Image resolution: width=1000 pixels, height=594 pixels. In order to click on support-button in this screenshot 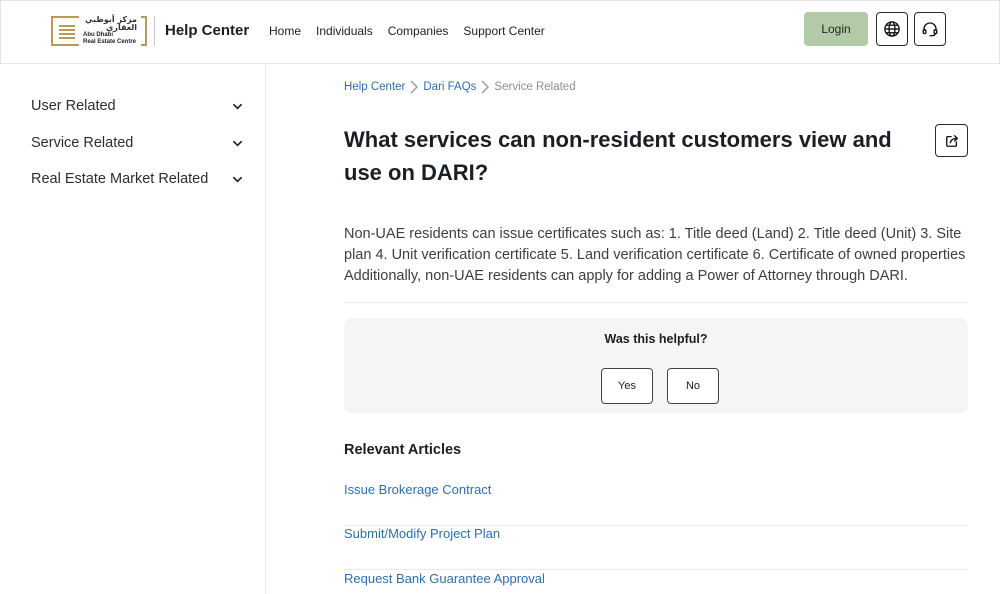, I will do `click(930, 29)`.